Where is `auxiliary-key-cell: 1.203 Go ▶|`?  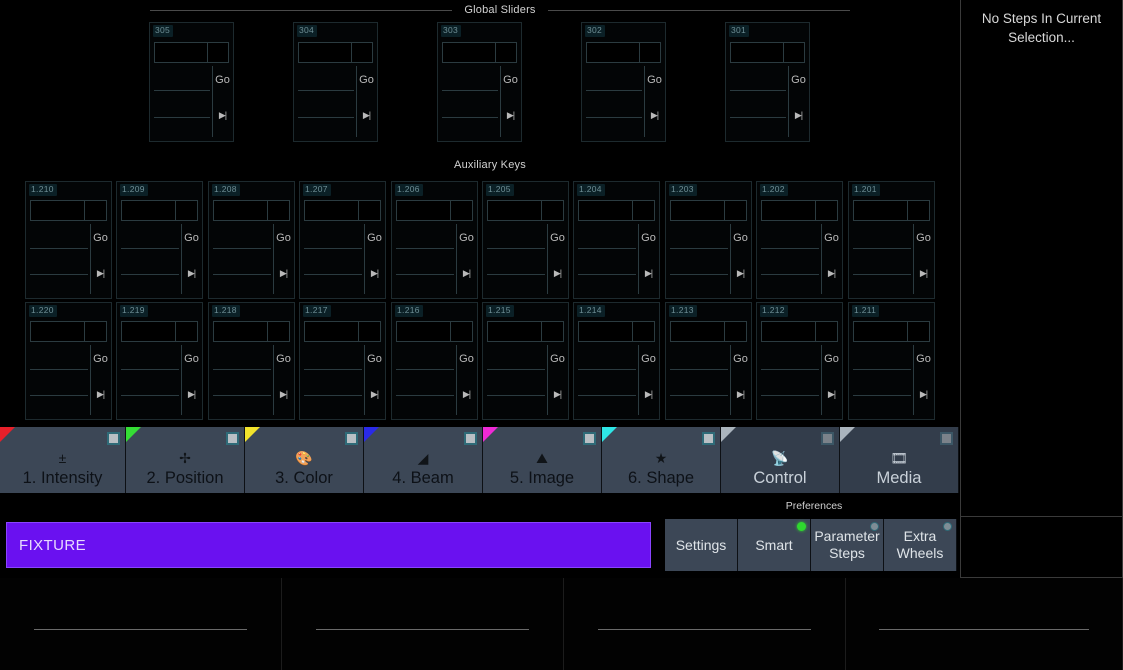 auxiliary-key-cell: 1.203 Go ▶| is located at coordinates (708, 240).